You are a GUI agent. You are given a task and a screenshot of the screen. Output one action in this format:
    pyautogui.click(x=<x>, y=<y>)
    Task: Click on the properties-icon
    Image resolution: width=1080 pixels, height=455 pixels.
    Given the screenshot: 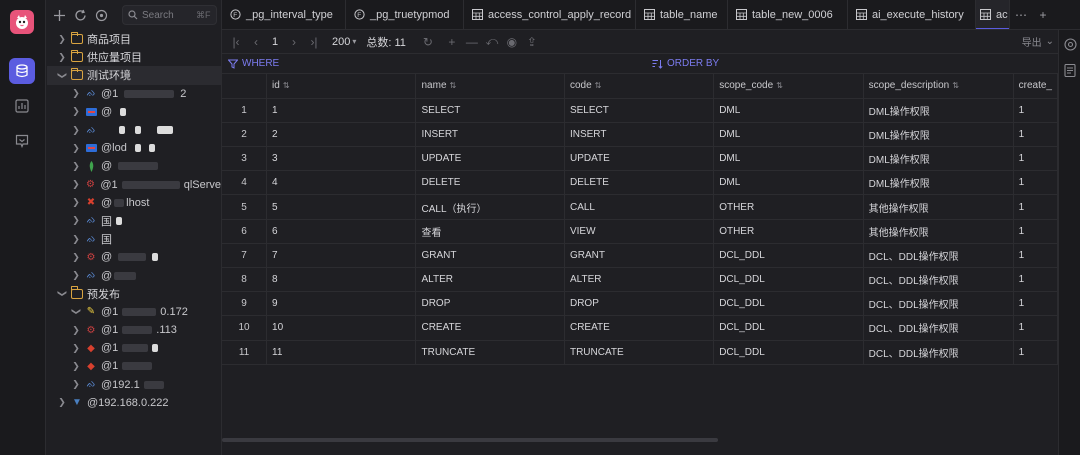 What is the action you would take?
    pyautogui.click(x=1070, y=44)
    